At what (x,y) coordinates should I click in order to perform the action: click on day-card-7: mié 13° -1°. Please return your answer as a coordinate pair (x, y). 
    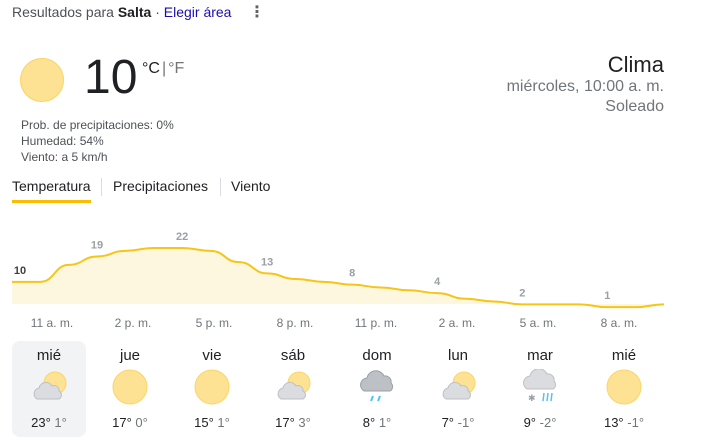
    Looking at the image, I should click on (624, 389).